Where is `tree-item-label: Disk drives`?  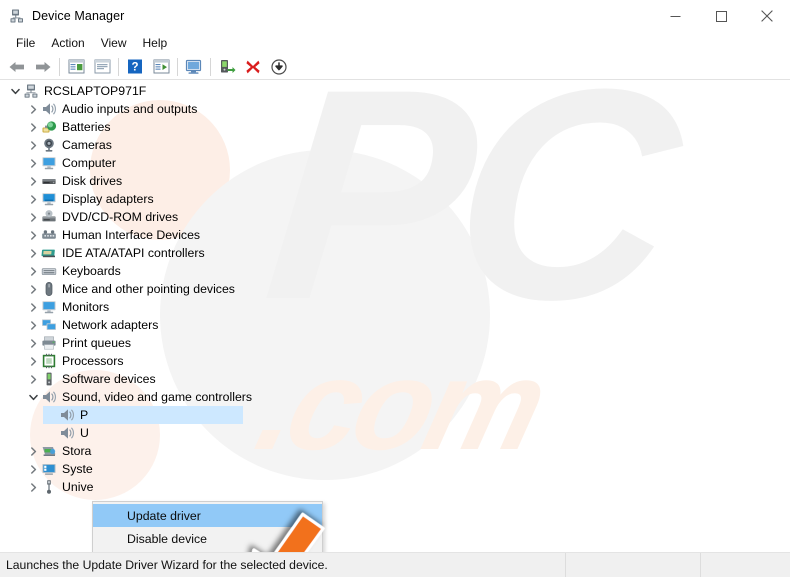
tree-item-label: Disk drives is located at coordinates (92, 180).